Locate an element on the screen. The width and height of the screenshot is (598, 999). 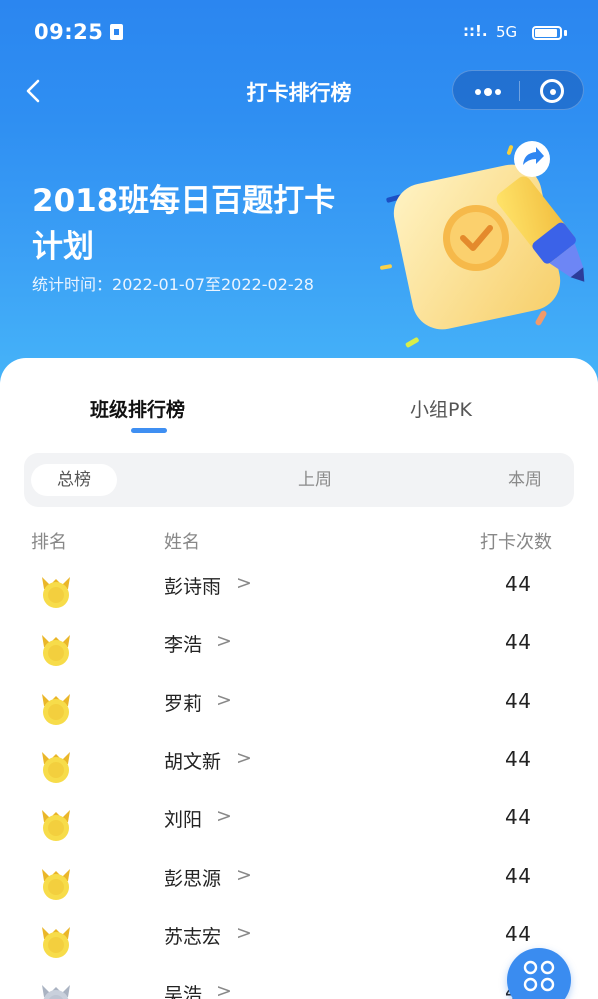
ranking-row: 胡文新 >44 is located at coordinates (299, 767).